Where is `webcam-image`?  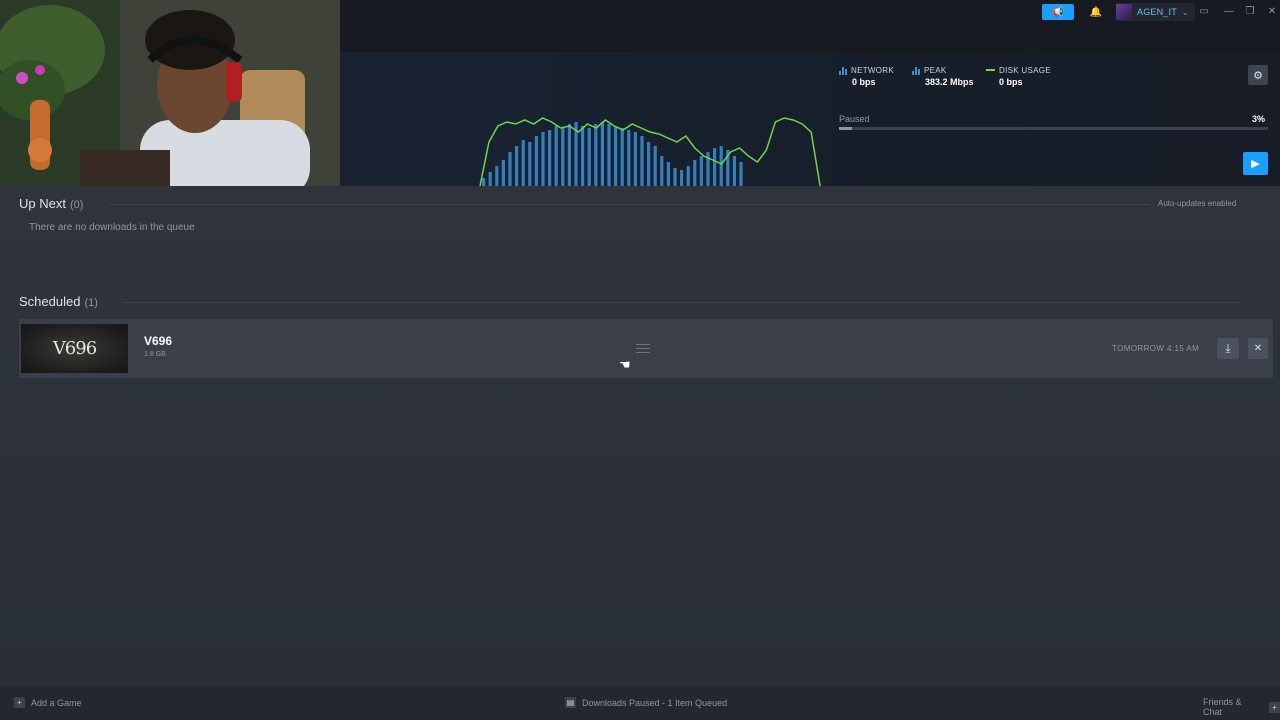
webcam-image is located at coordinates (170, 99).